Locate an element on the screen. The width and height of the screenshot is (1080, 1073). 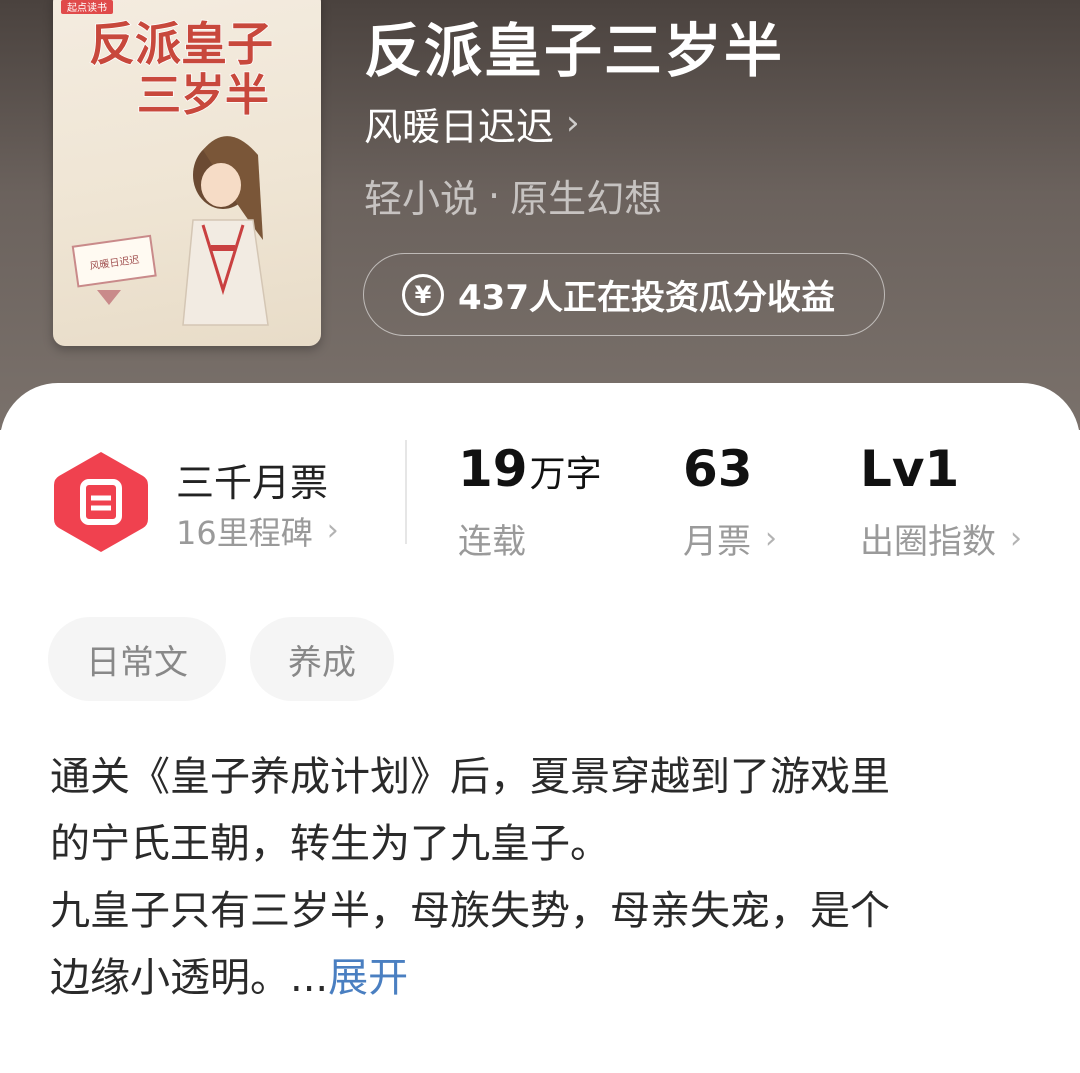
synopsis-last-line: 边缘小透明。...展开 is located at coordinates (545, 978).